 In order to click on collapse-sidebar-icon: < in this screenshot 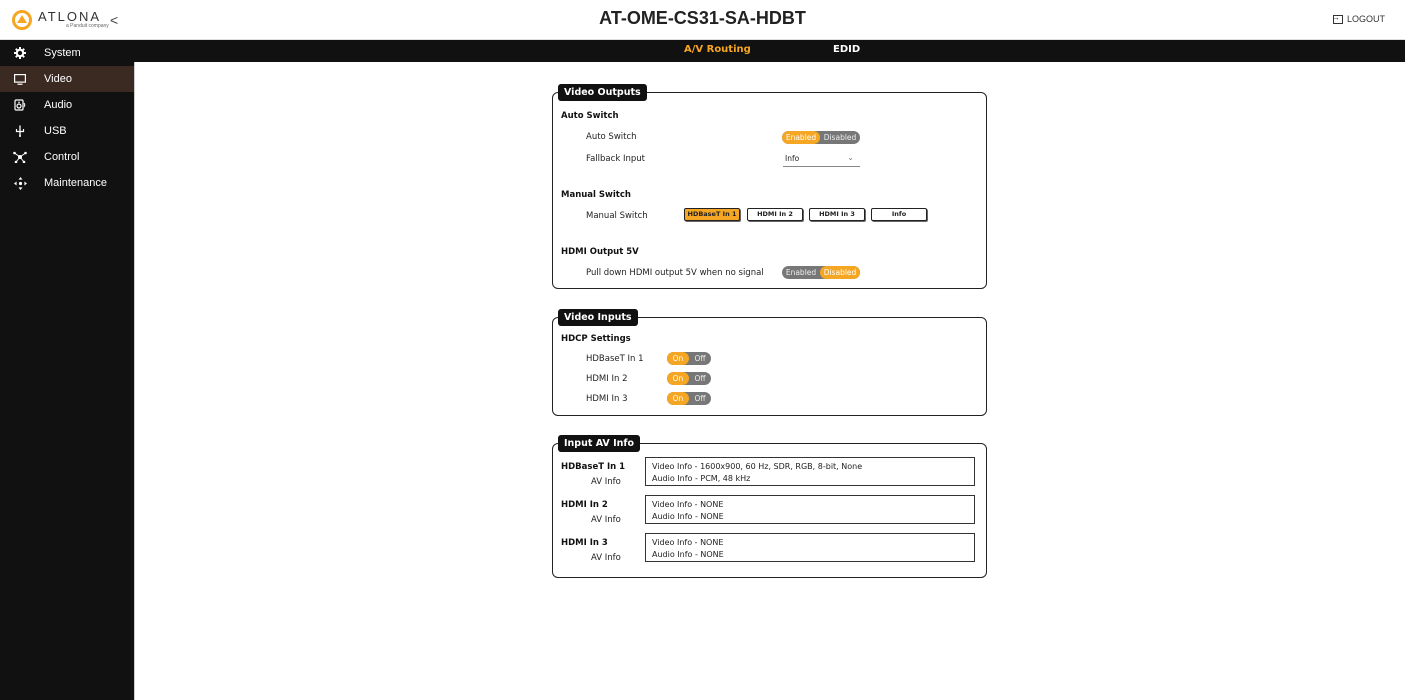, I will do `click(114, 20)`.